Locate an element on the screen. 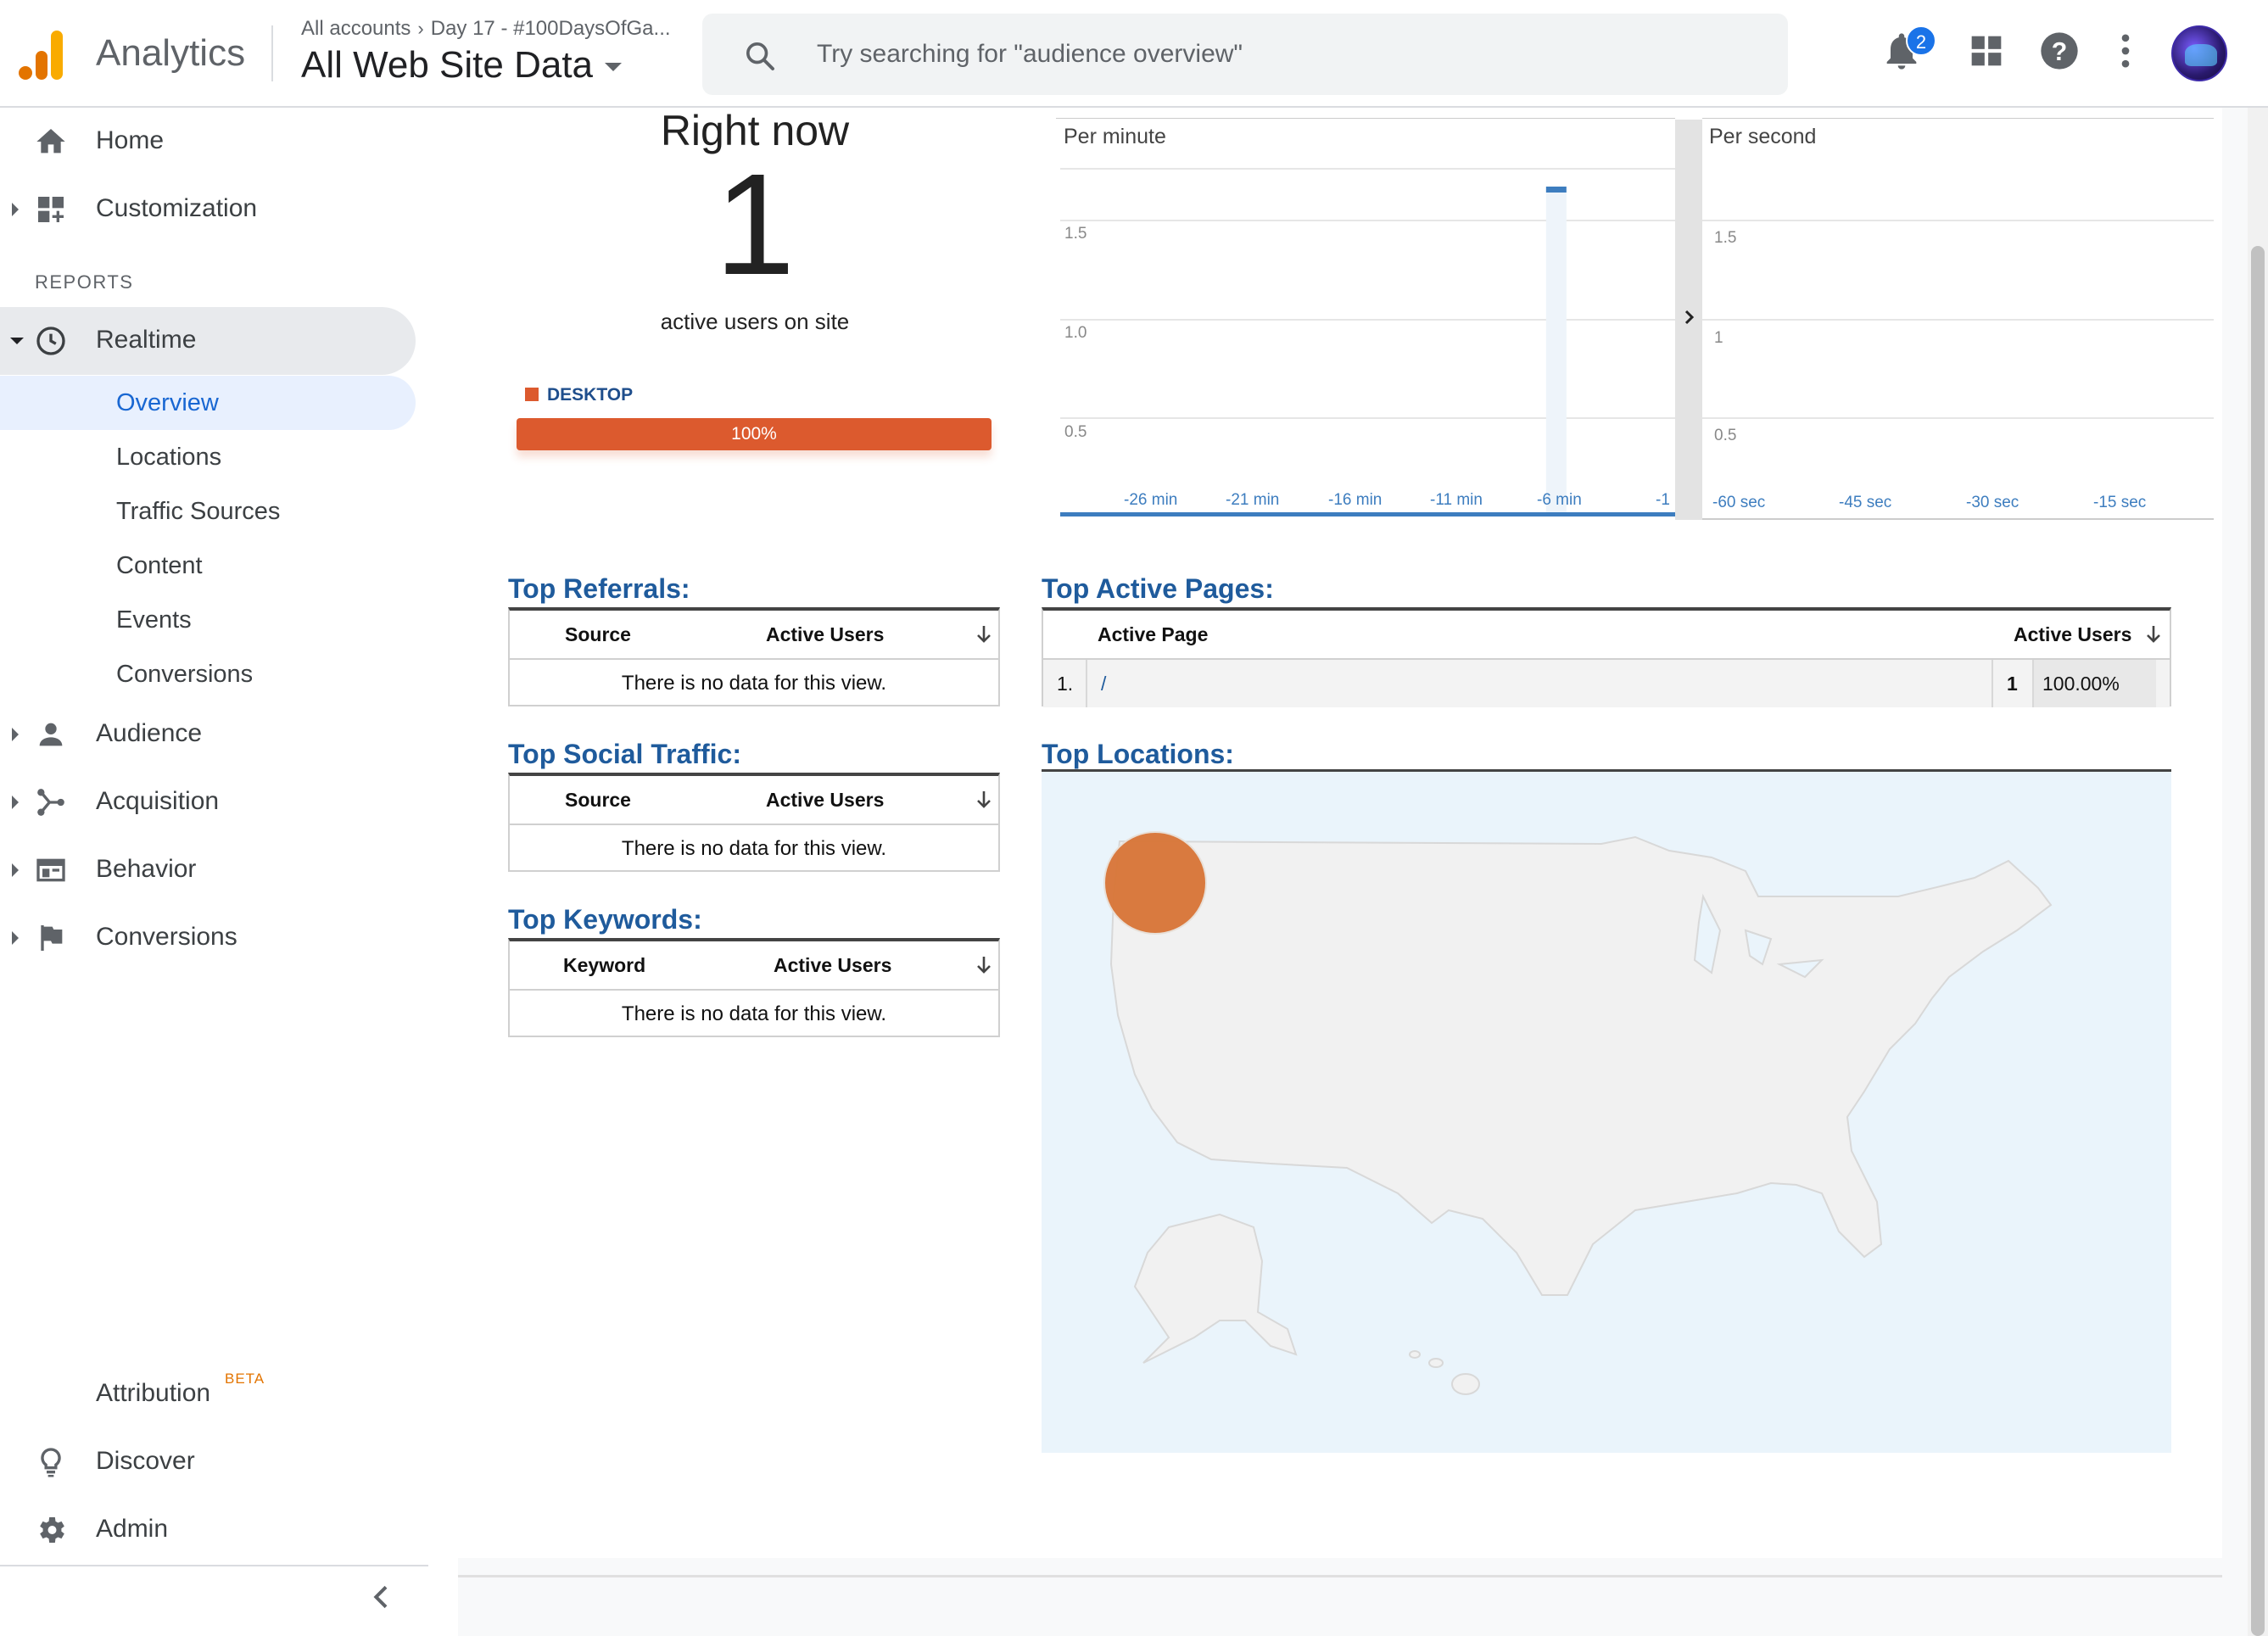 The image size is (2268, 1636). sidebar-subitem-label: Locations is located at coordinates (169, 457).